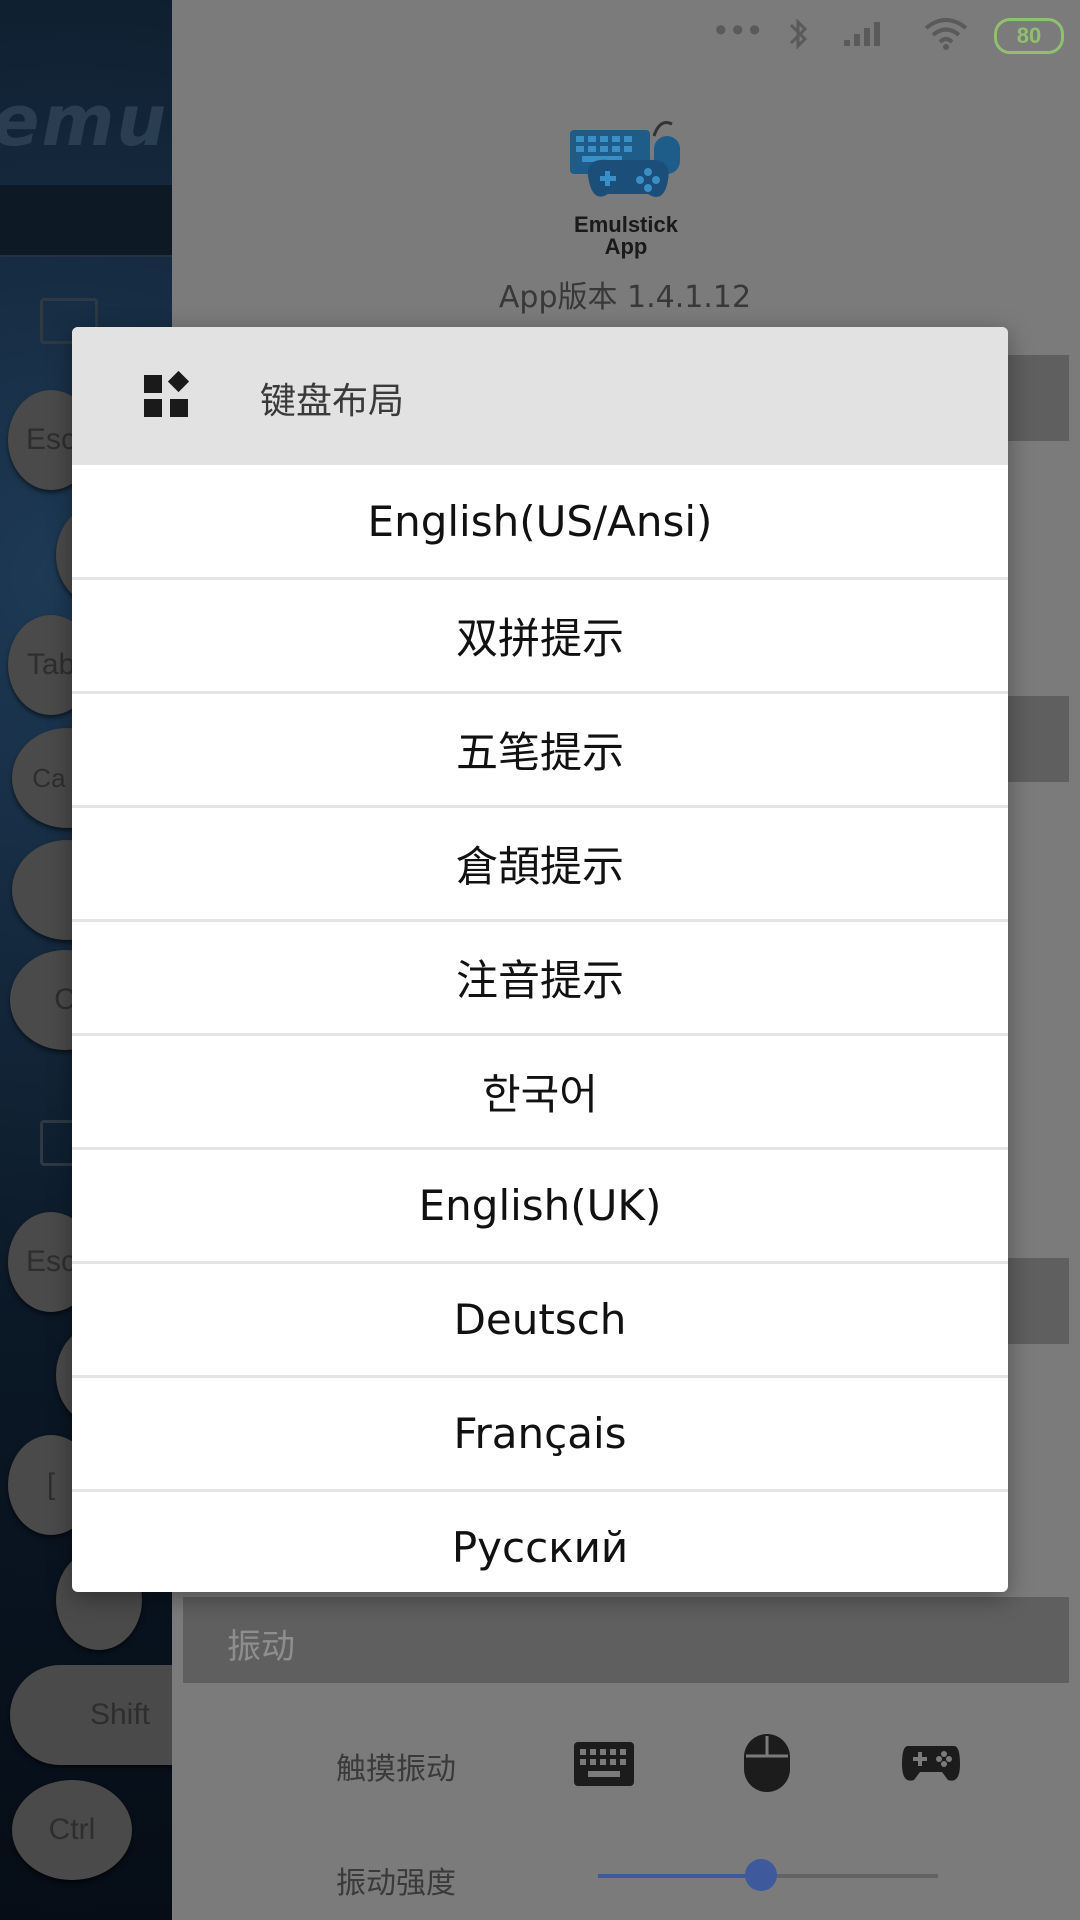 Image resolution: width=1080 pixels, height=1920 pixels. I want to click on battery-indicator: 80, so click(1029, 36).